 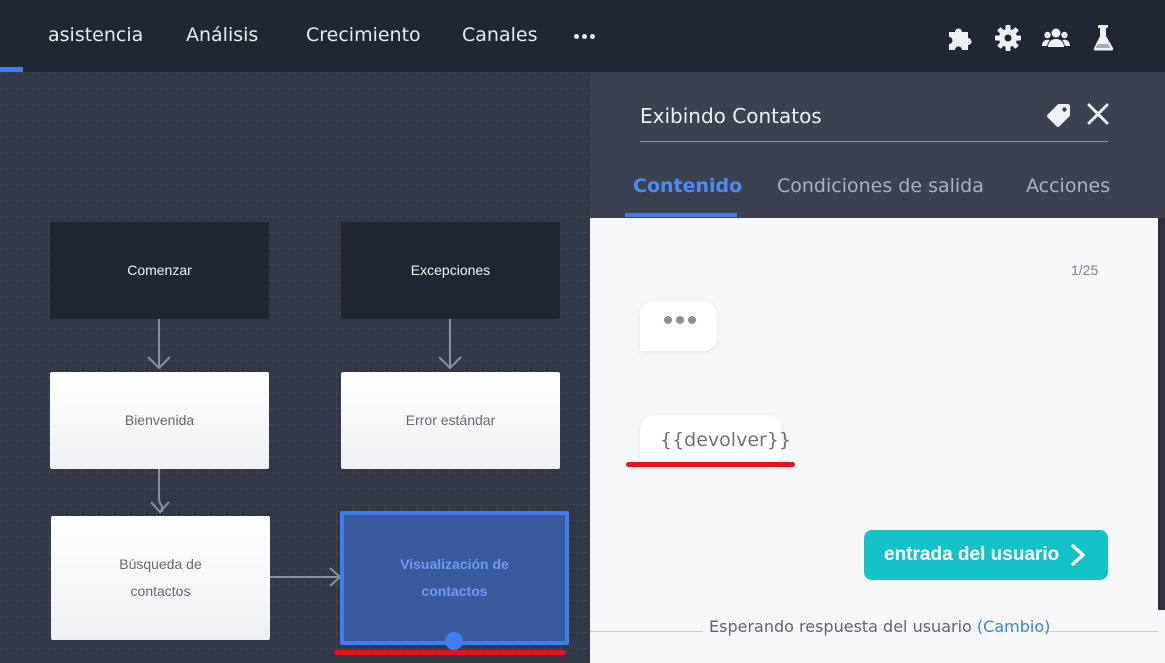 I want to click on user-input-button: entrada del usuario, so click(x=986, y=555).